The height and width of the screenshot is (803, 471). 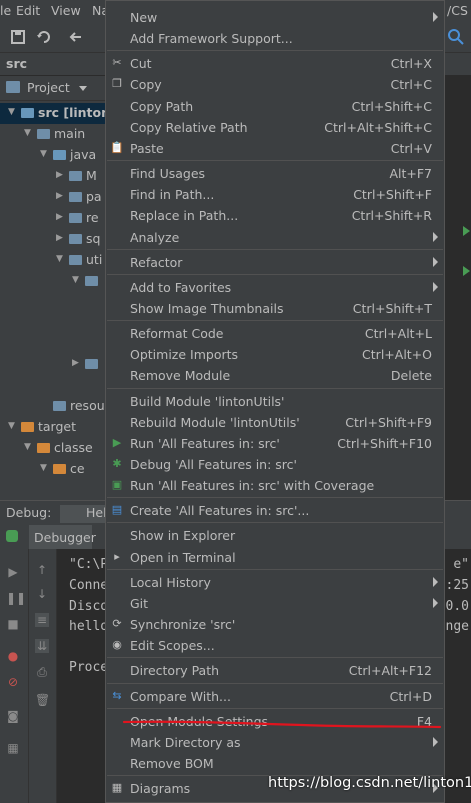 What do you see at coordinates (60, 113) in the screenshot?
I see `tree-node: ▼ src [lintonU` at bounding box center [60, 113].